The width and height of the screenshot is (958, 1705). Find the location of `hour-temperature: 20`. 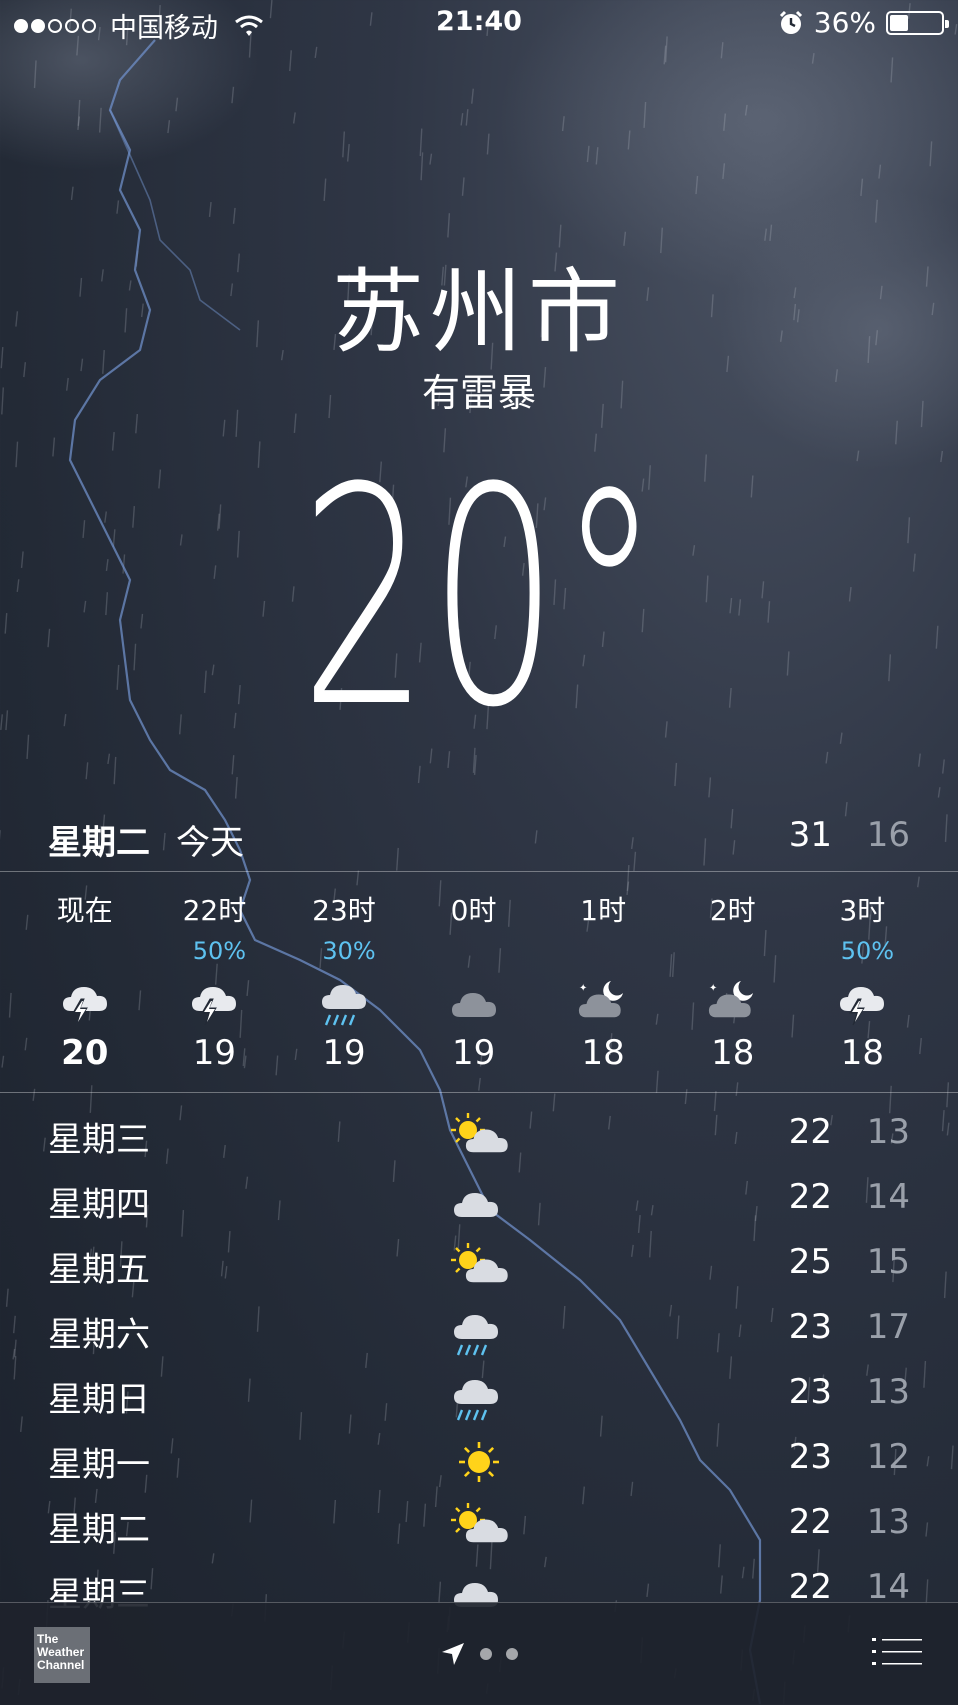

hour-temperature: 20 is located at coordinates (85, 1053).